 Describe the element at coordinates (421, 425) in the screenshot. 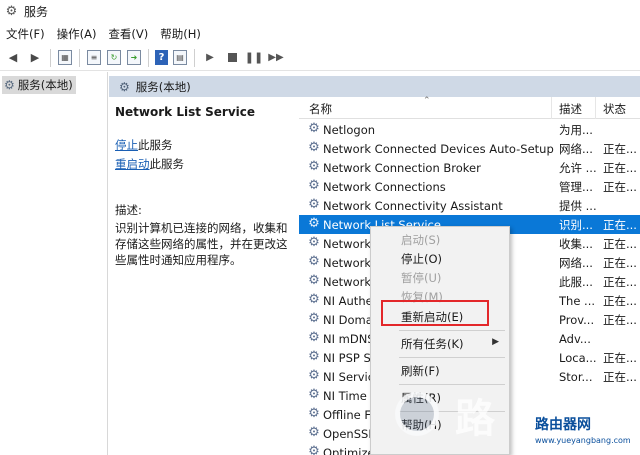

I see `menu-item-help: 帮助(H)` at that location.